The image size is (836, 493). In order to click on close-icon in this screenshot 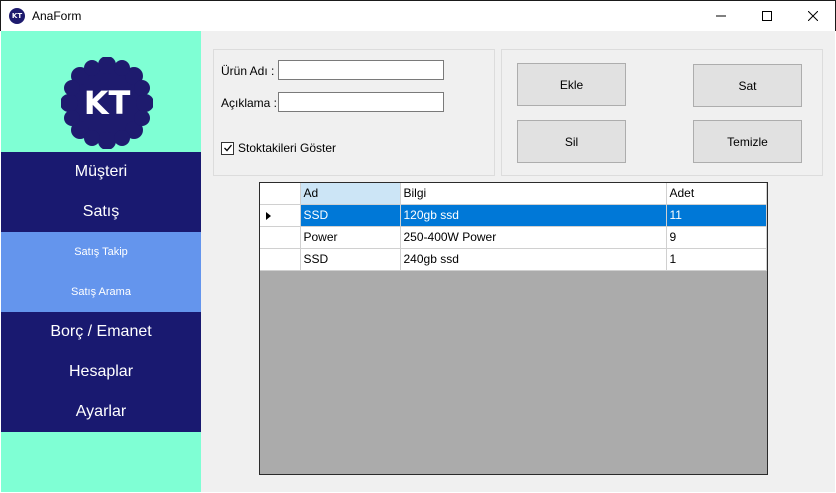, I will do `click(813, 16)`.